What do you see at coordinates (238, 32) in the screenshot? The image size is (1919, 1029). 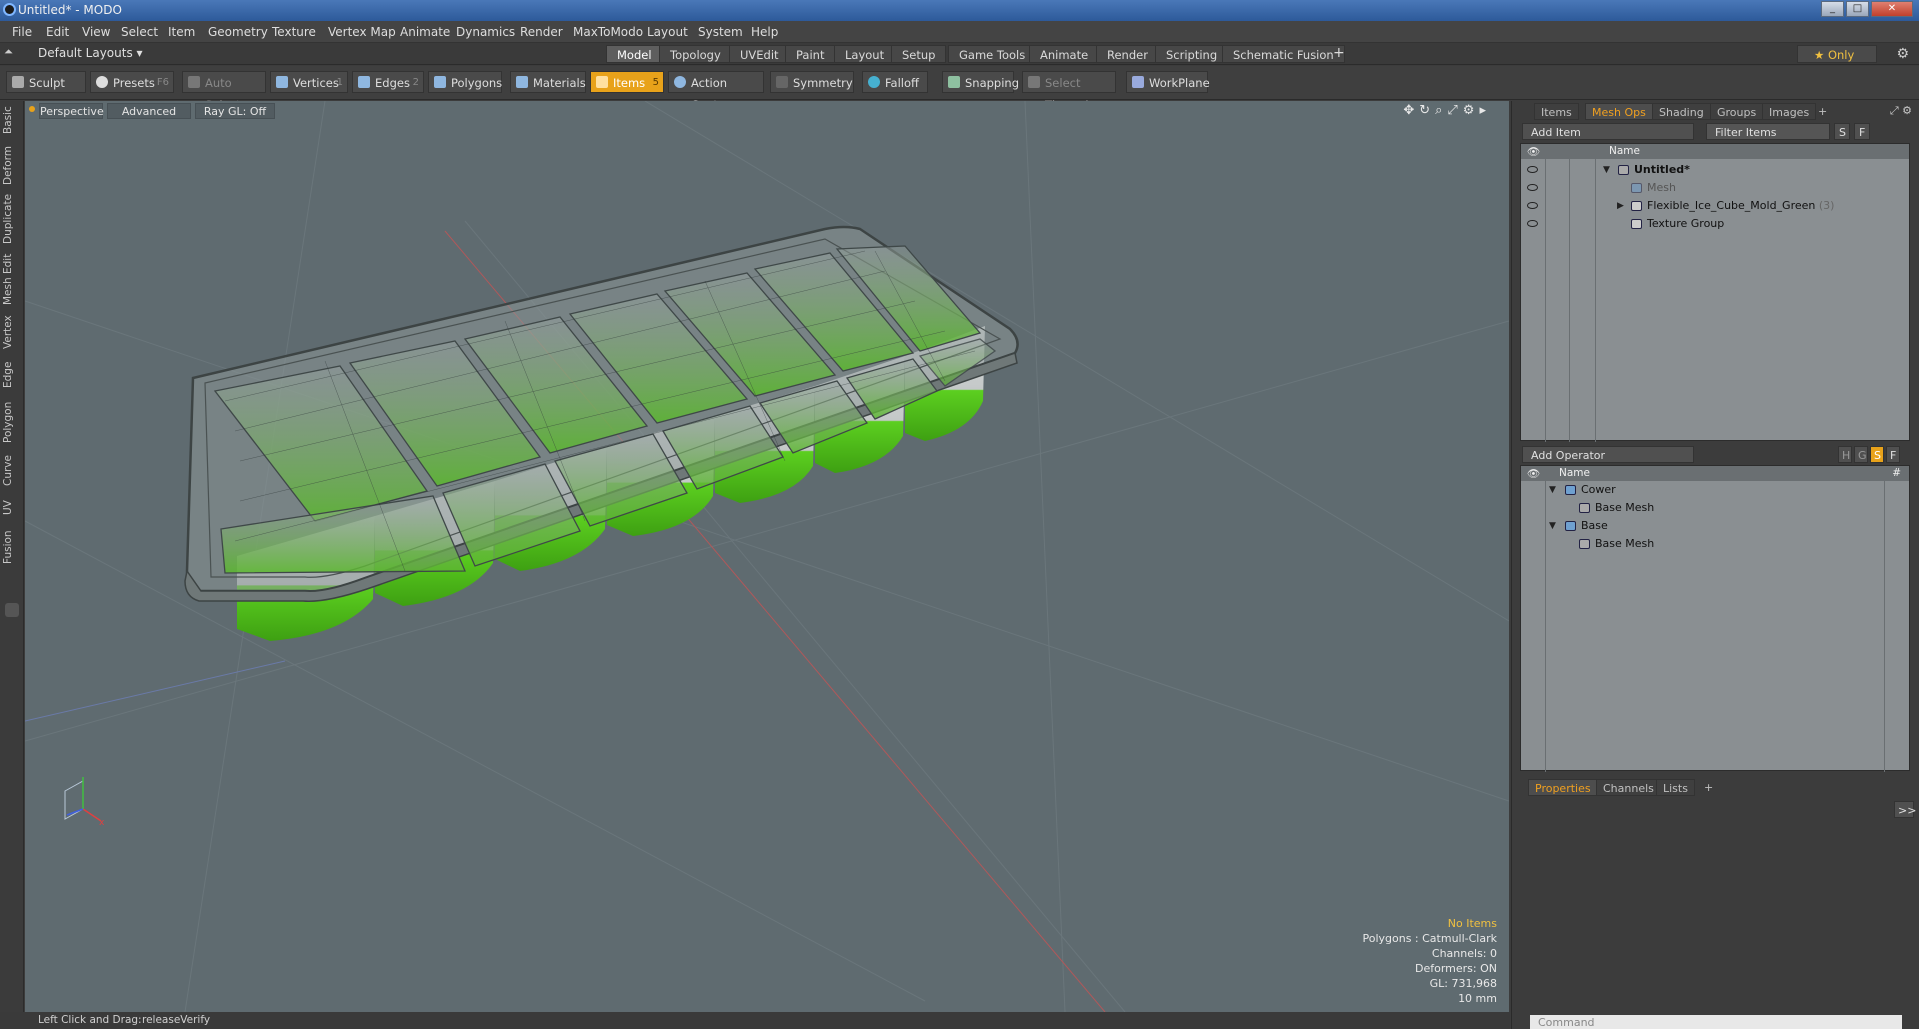 I see `menu-geometry: Geometry` at bounding box center [238, 32].